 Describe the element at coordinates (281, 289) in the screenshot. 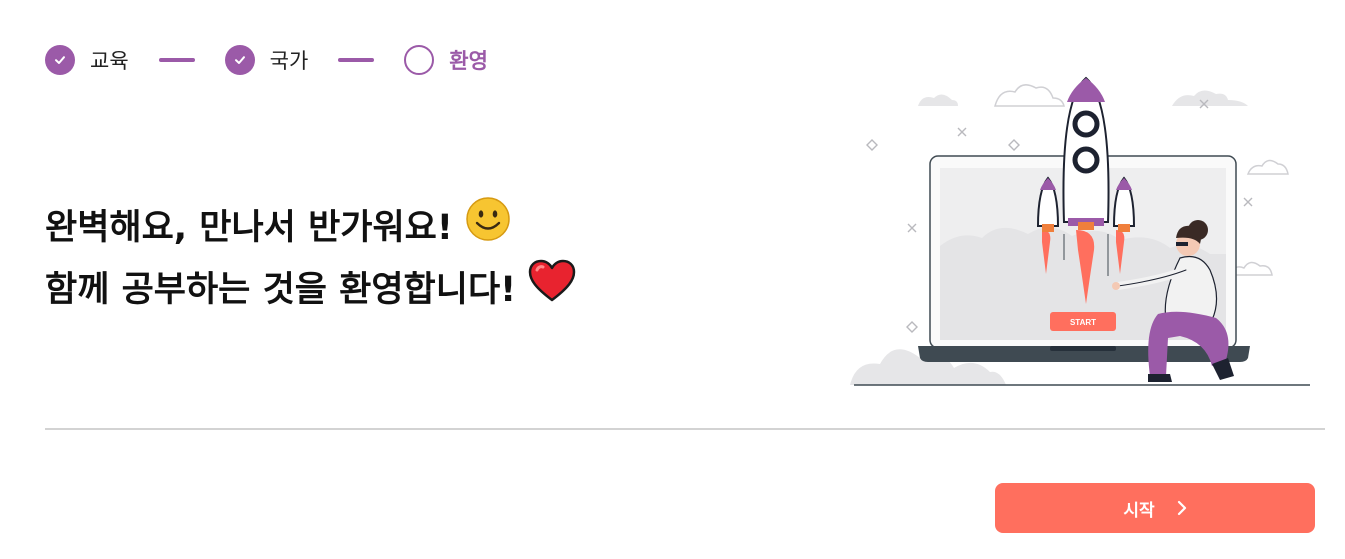

I see `welcome-text-2: 함께 공부하는 것을 환영합니다!` at that location.